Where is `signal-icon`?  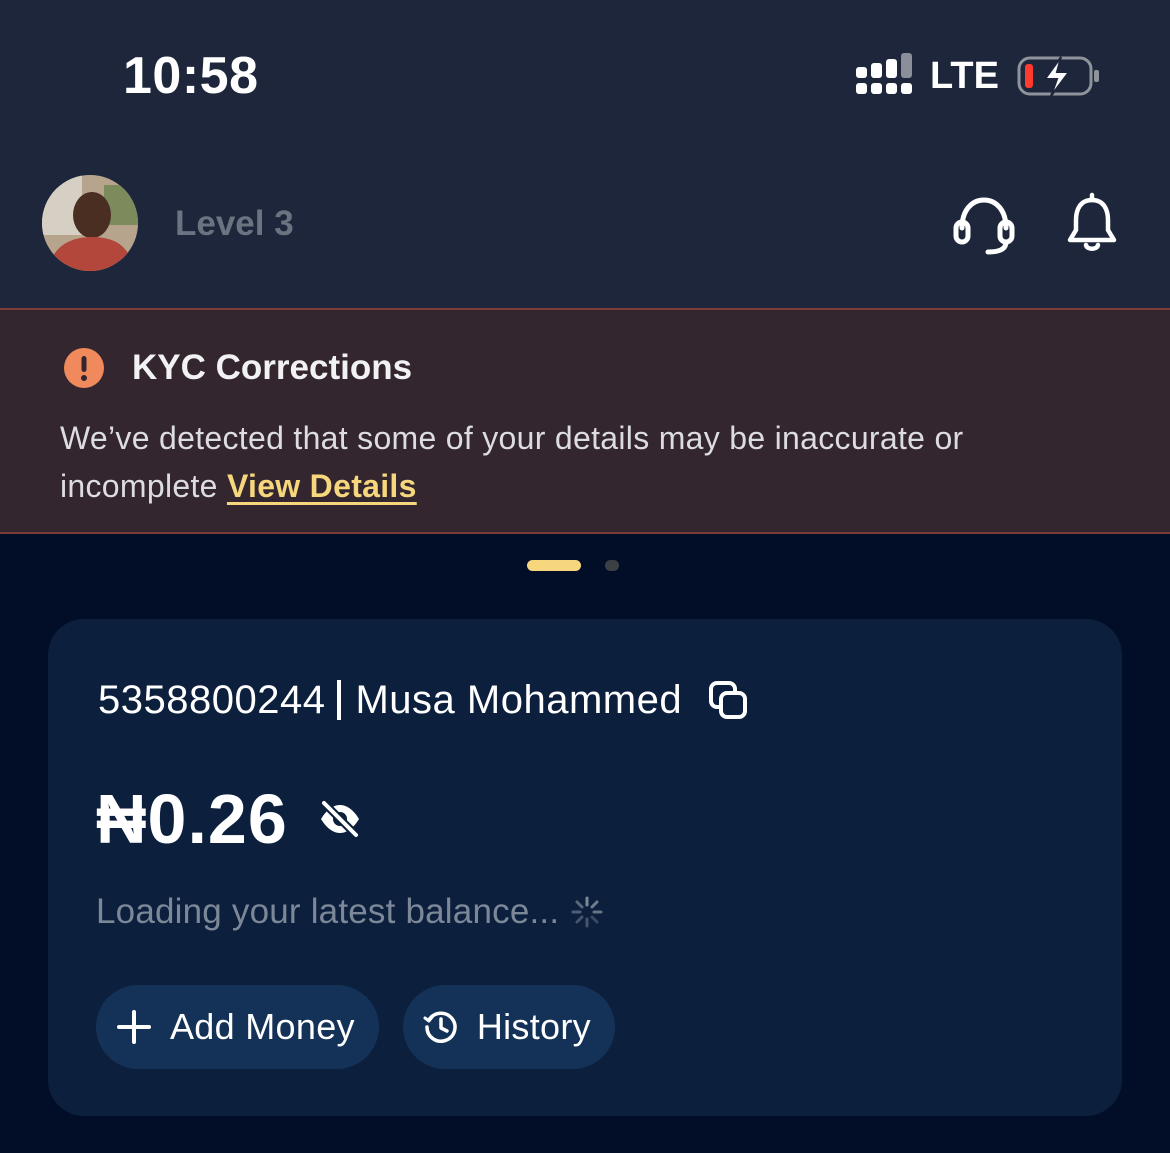 signal-icon is located at coordinates (884, 73).